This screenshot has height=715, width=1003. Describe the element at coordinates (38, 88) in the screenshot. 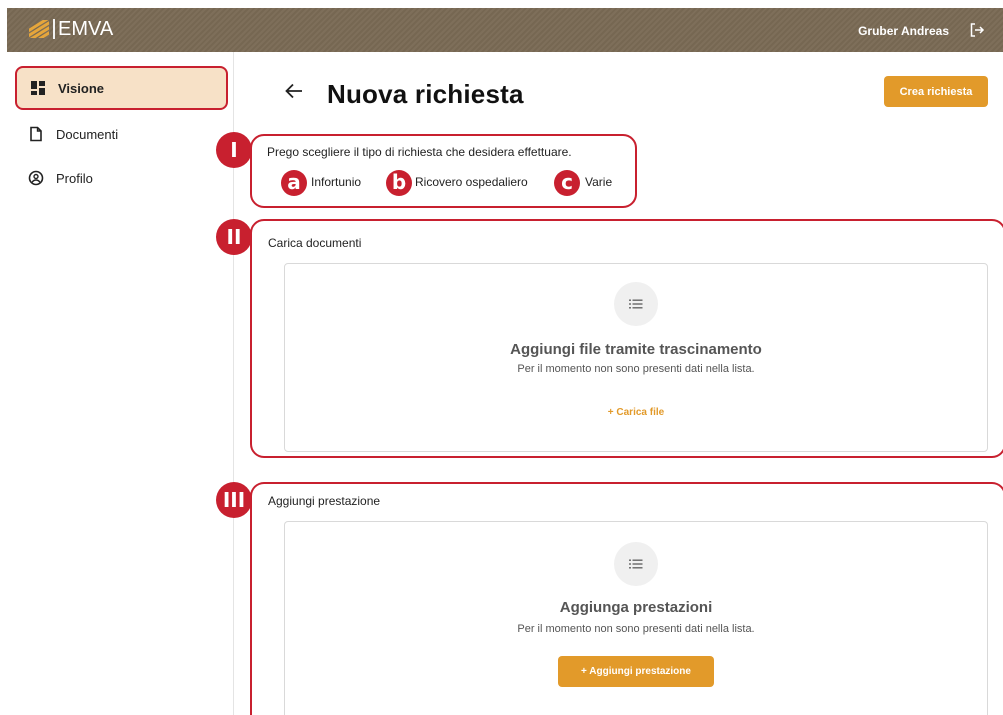

I see `dashboard-icon` at that location.